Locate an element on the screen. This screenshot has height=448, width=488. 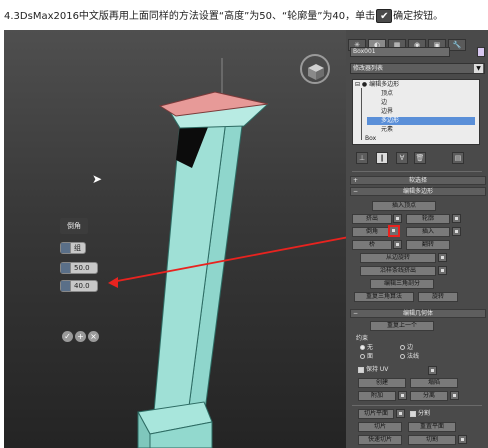
rollout-edit-polygons: − 编辑多边形 is located at coordinates (418, 191).